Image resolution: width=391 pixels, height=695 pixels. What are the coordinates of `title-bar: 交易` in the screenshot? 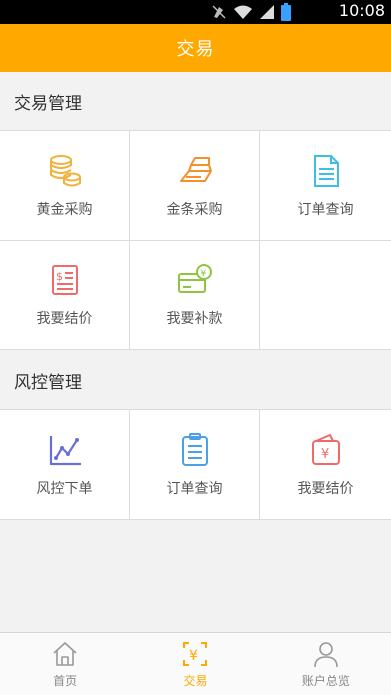 It's located at (195, 48).